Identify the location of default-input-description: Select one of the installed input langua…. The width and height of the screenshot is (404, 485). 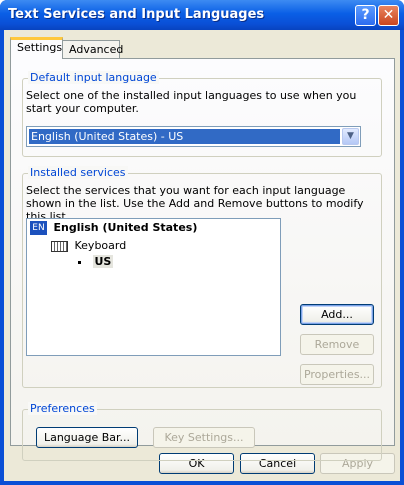
(191, 102).